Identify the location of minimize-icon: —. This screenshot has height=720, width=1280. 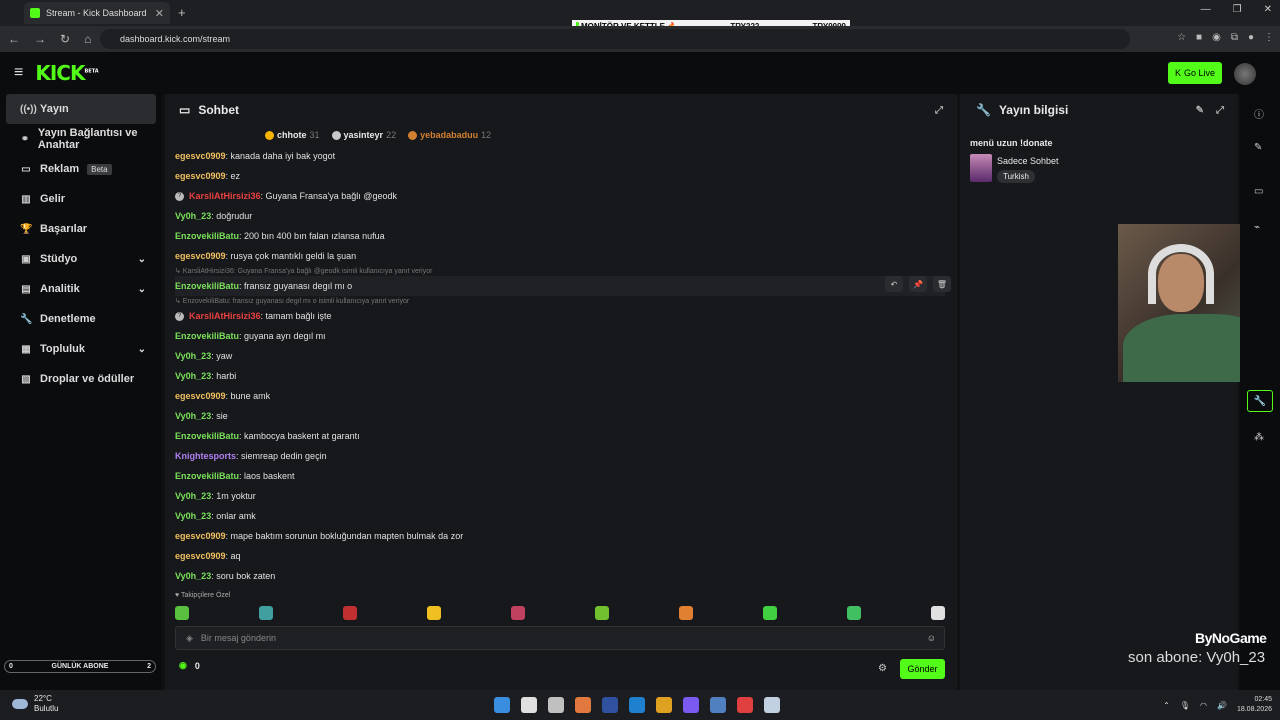
(1206, 9).